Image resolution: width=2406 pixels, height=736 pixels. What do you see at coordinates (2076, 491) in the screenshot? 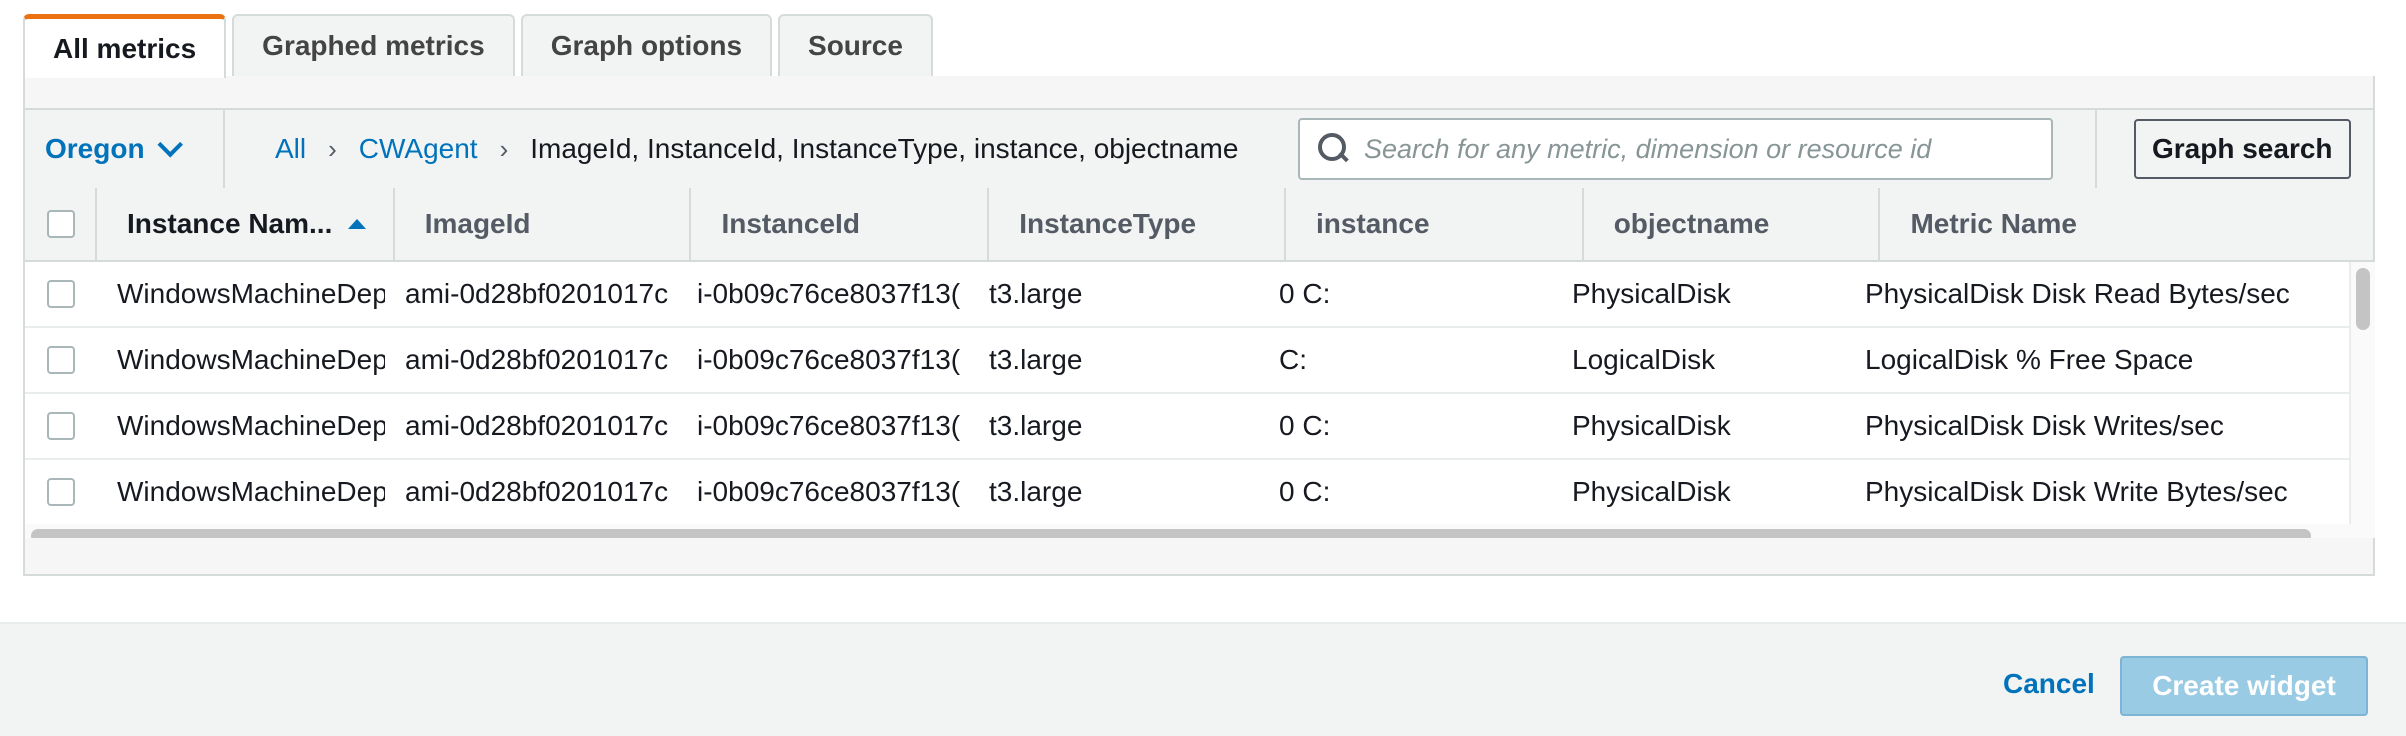
I see `cell-metric-name: PhysicalDisk Disk Write Bytes/sec` at bounding box center [2076, 491].